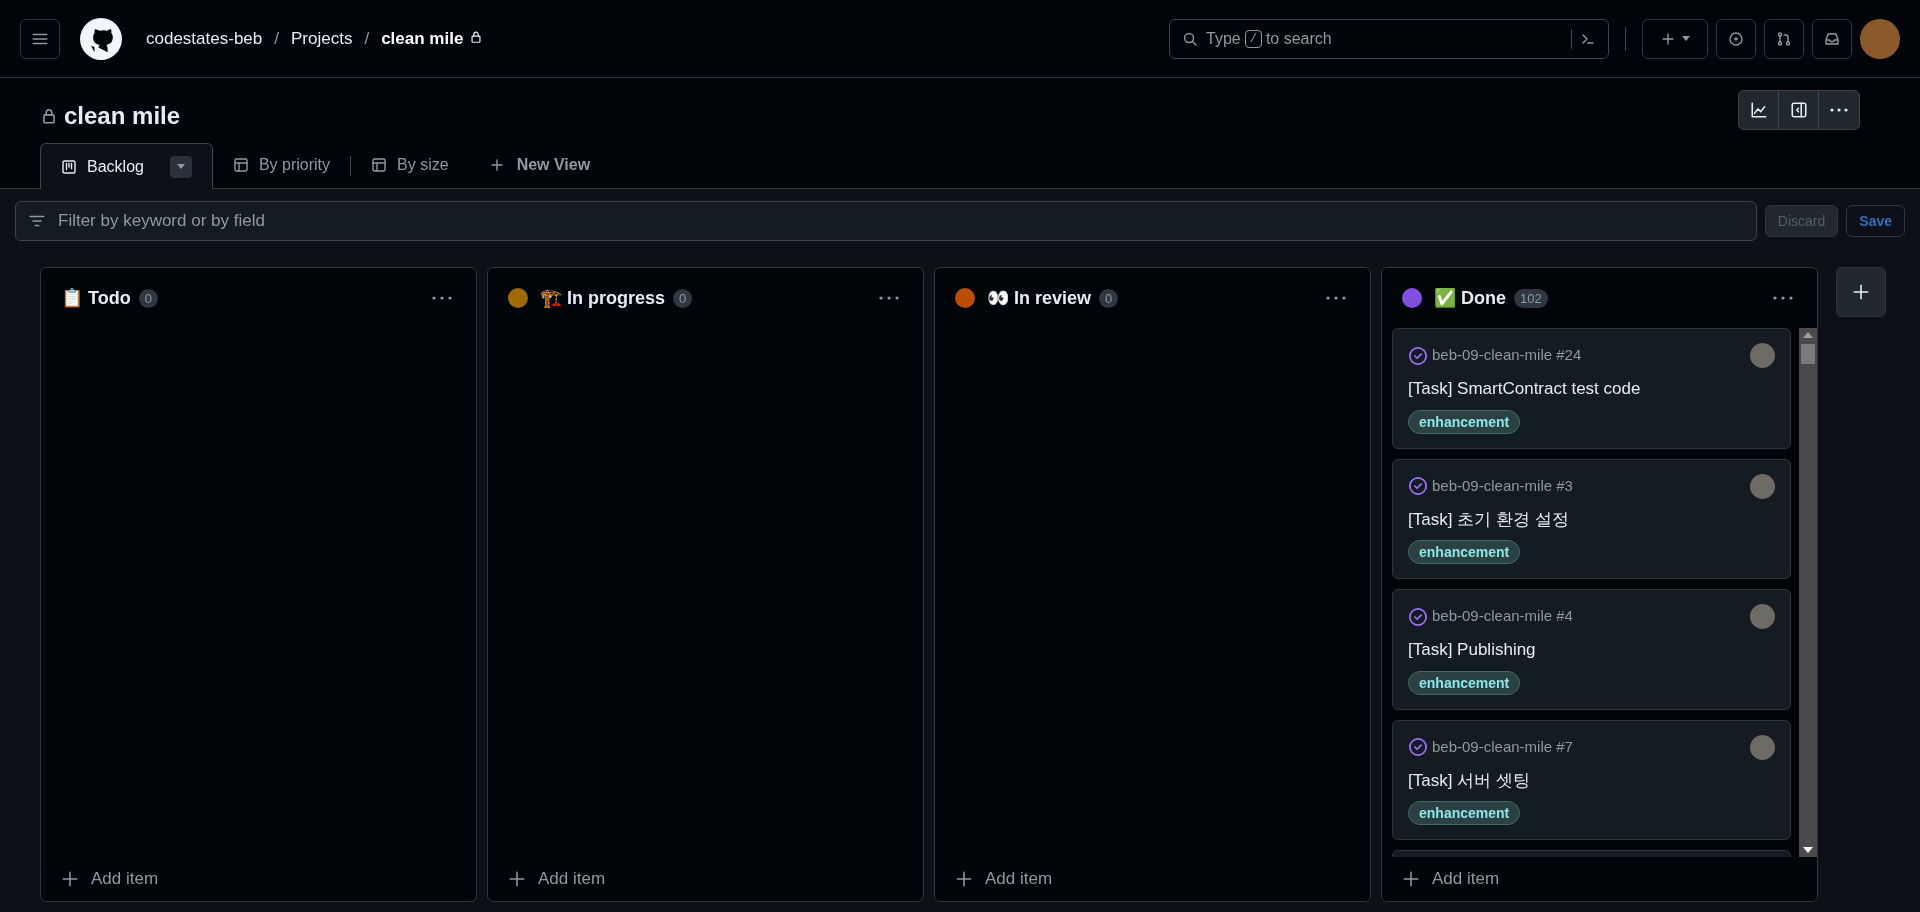 Image resolution: width=1920 pixels, height=912 pixels. What do you see at coordinates (126, 166) in the screenshot?
I see `view-tab: Backlog` at bounding box center [126, 166].